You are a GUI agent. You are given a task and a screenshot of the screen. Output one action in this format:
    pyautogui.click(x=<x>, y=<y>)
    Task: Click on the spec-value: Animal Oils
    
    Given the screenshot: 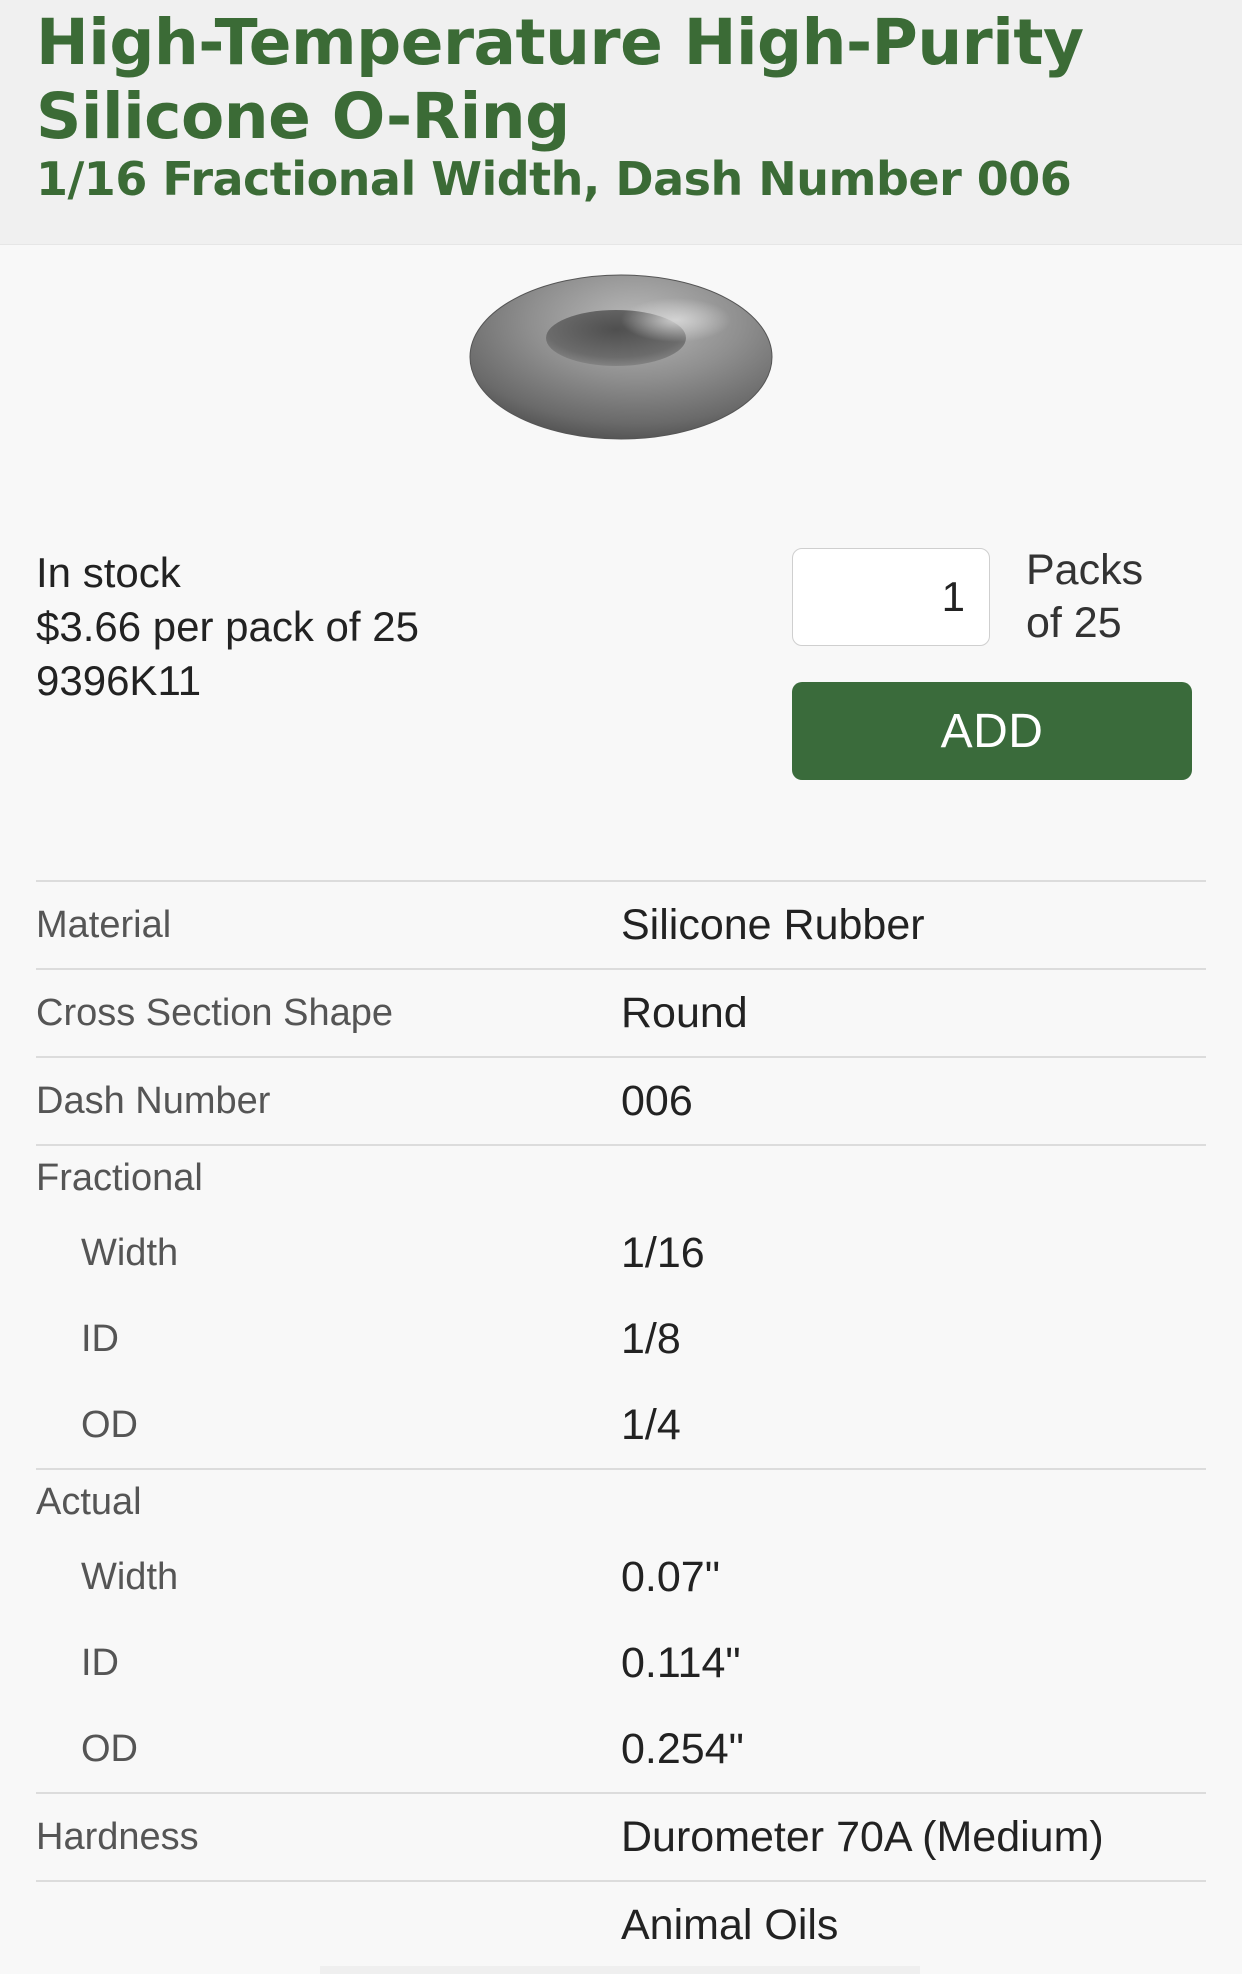 What is the action you would take?
    pyautogui.click(x=730, y=1925)
    